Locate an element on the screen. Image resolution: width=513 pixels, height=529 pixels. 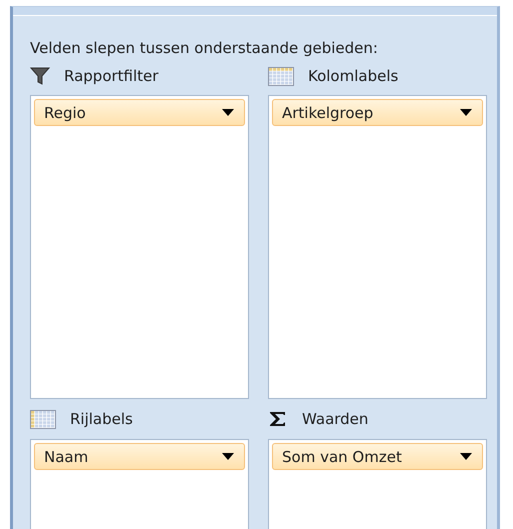
field-button: Regio is located at coordinates (139, 112).